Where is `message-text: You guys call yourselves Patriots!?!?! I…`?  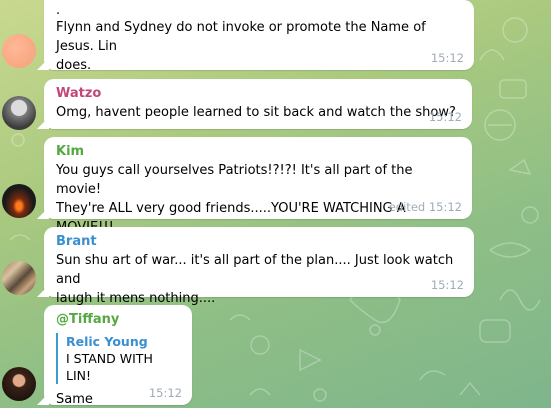 message-text: You guys call yourselves Patriots!?!?! I… is located at coordinates (234, 180).